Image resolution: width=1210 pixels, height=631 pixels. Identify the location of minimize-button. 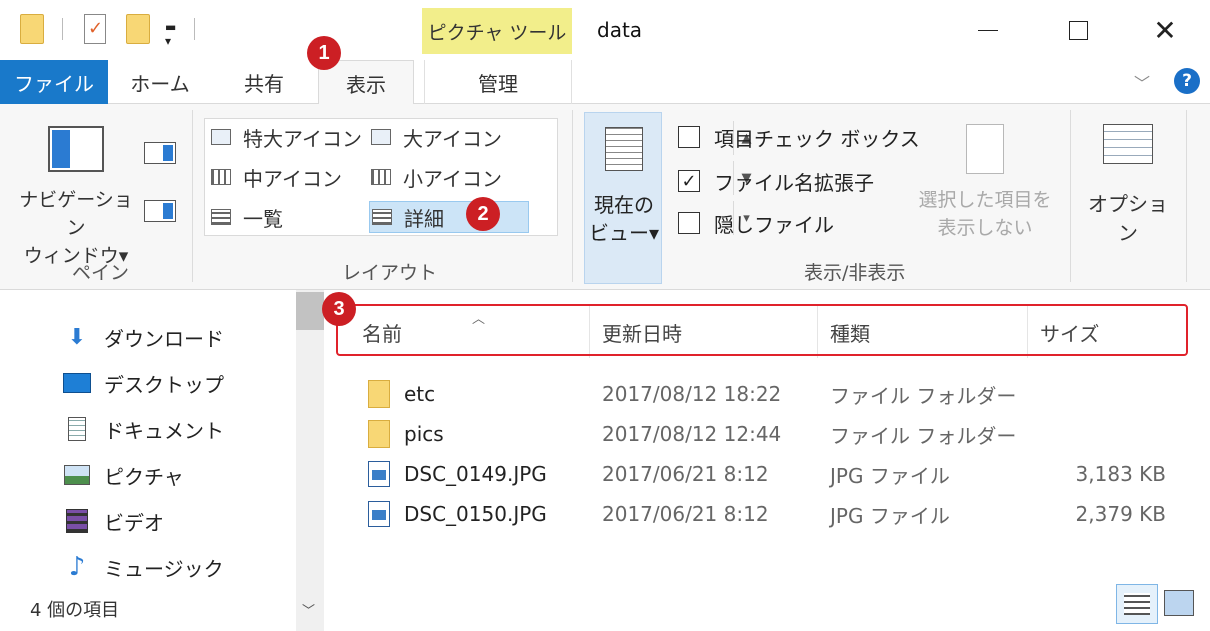
(988, 30).